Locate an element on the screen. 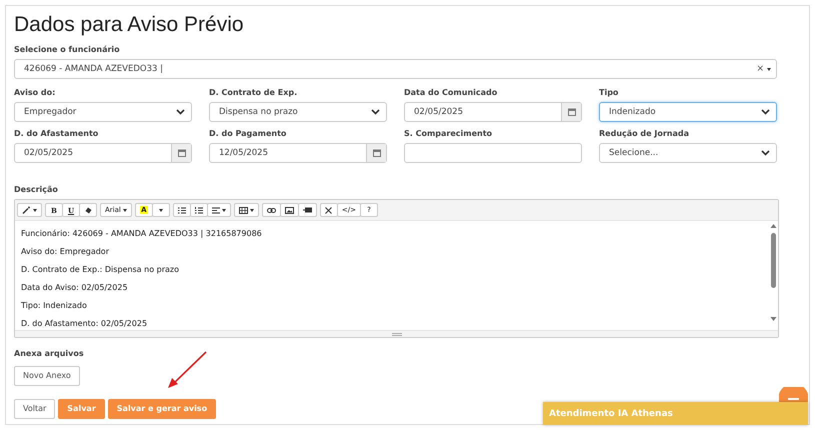 The height and width of the screenshot is (430, 815). field-label: S. Comparecimento is located at coordinates (449, 134).